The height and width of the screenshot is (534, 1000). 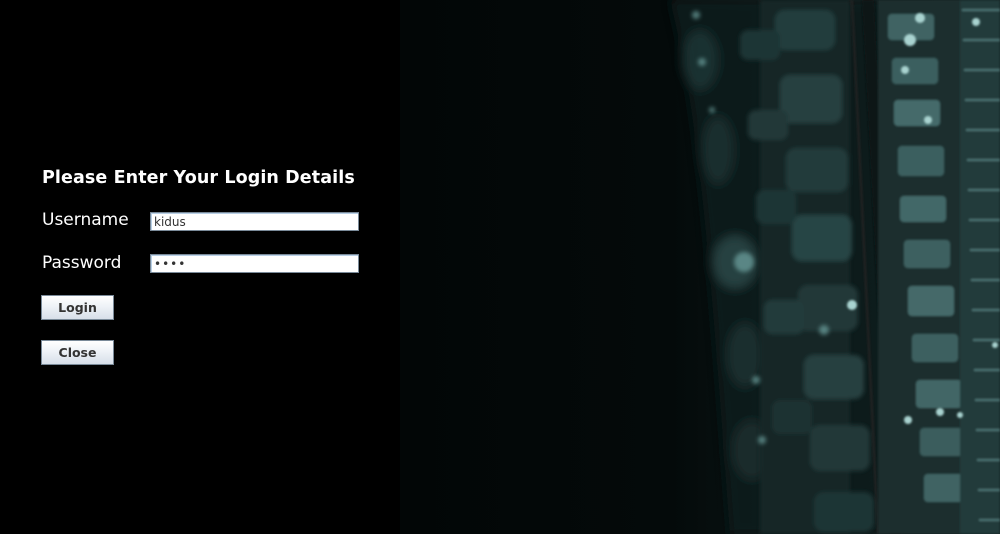 I want to click on close-button: Close, so click(x=77, y=352).